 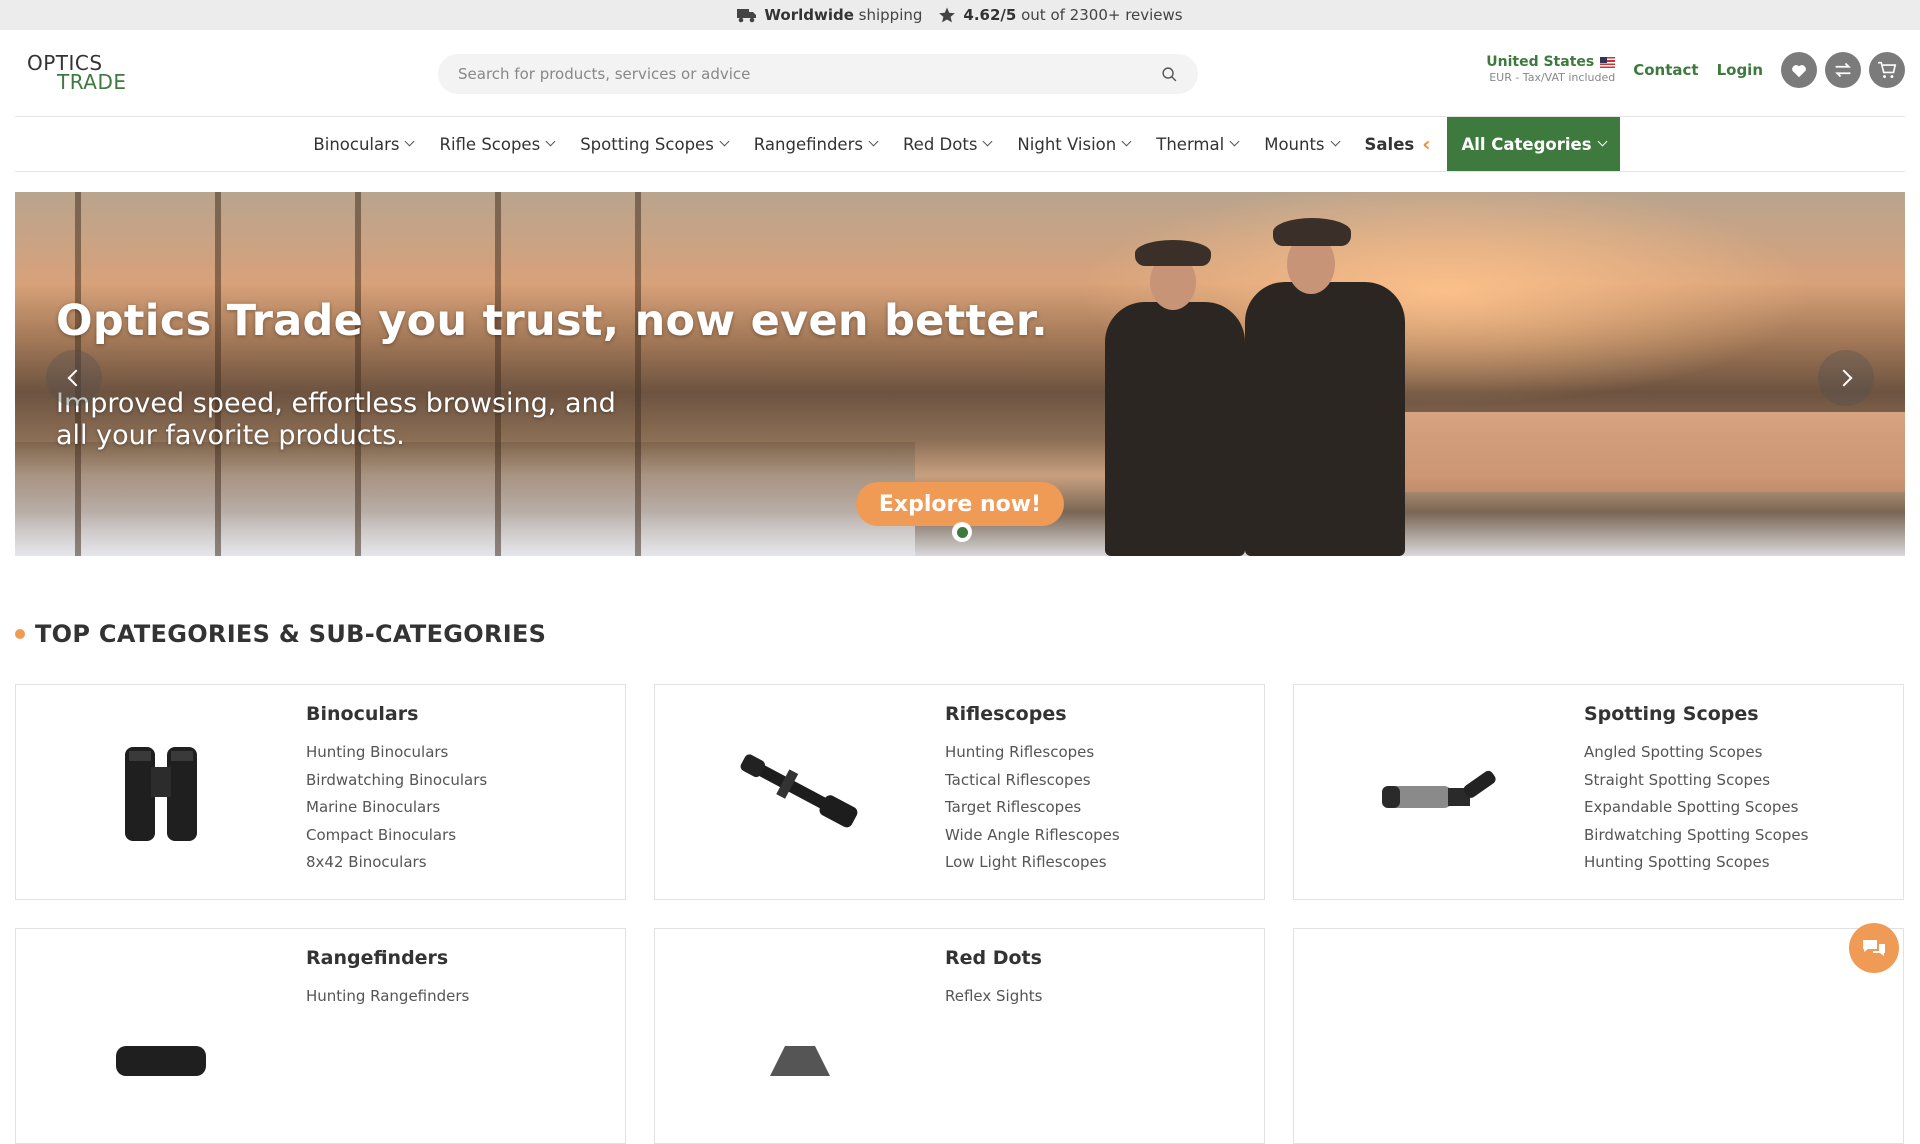 I want to click on binoculars-icon, so click(x=161, y=794).